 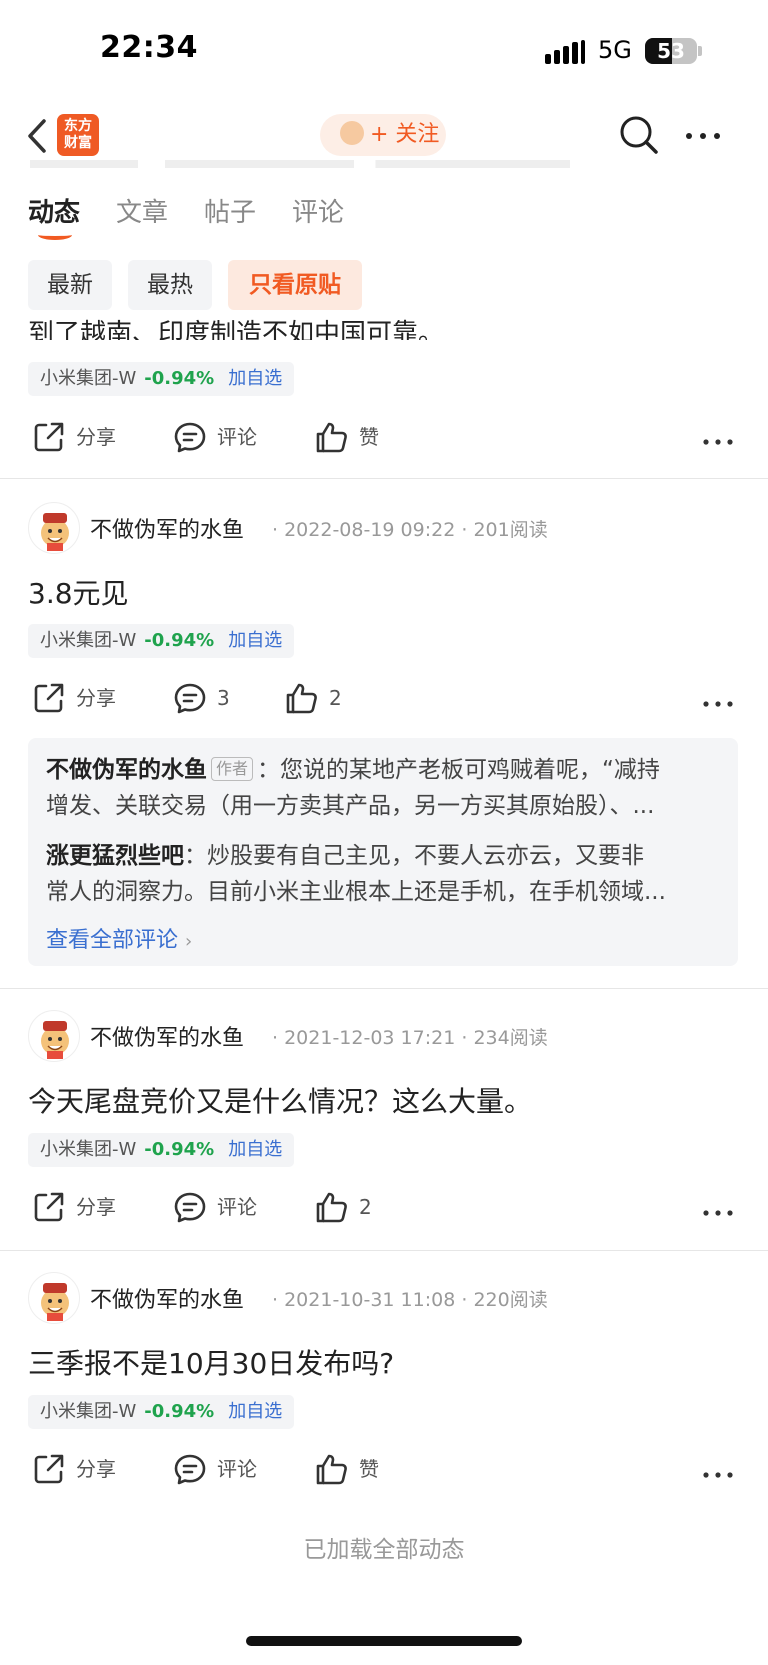 What do you see at coordinates (126, 770) in the screenshot?
I see `comment-author: 不做伪军的水鱼` at bounding box center [126, 770].